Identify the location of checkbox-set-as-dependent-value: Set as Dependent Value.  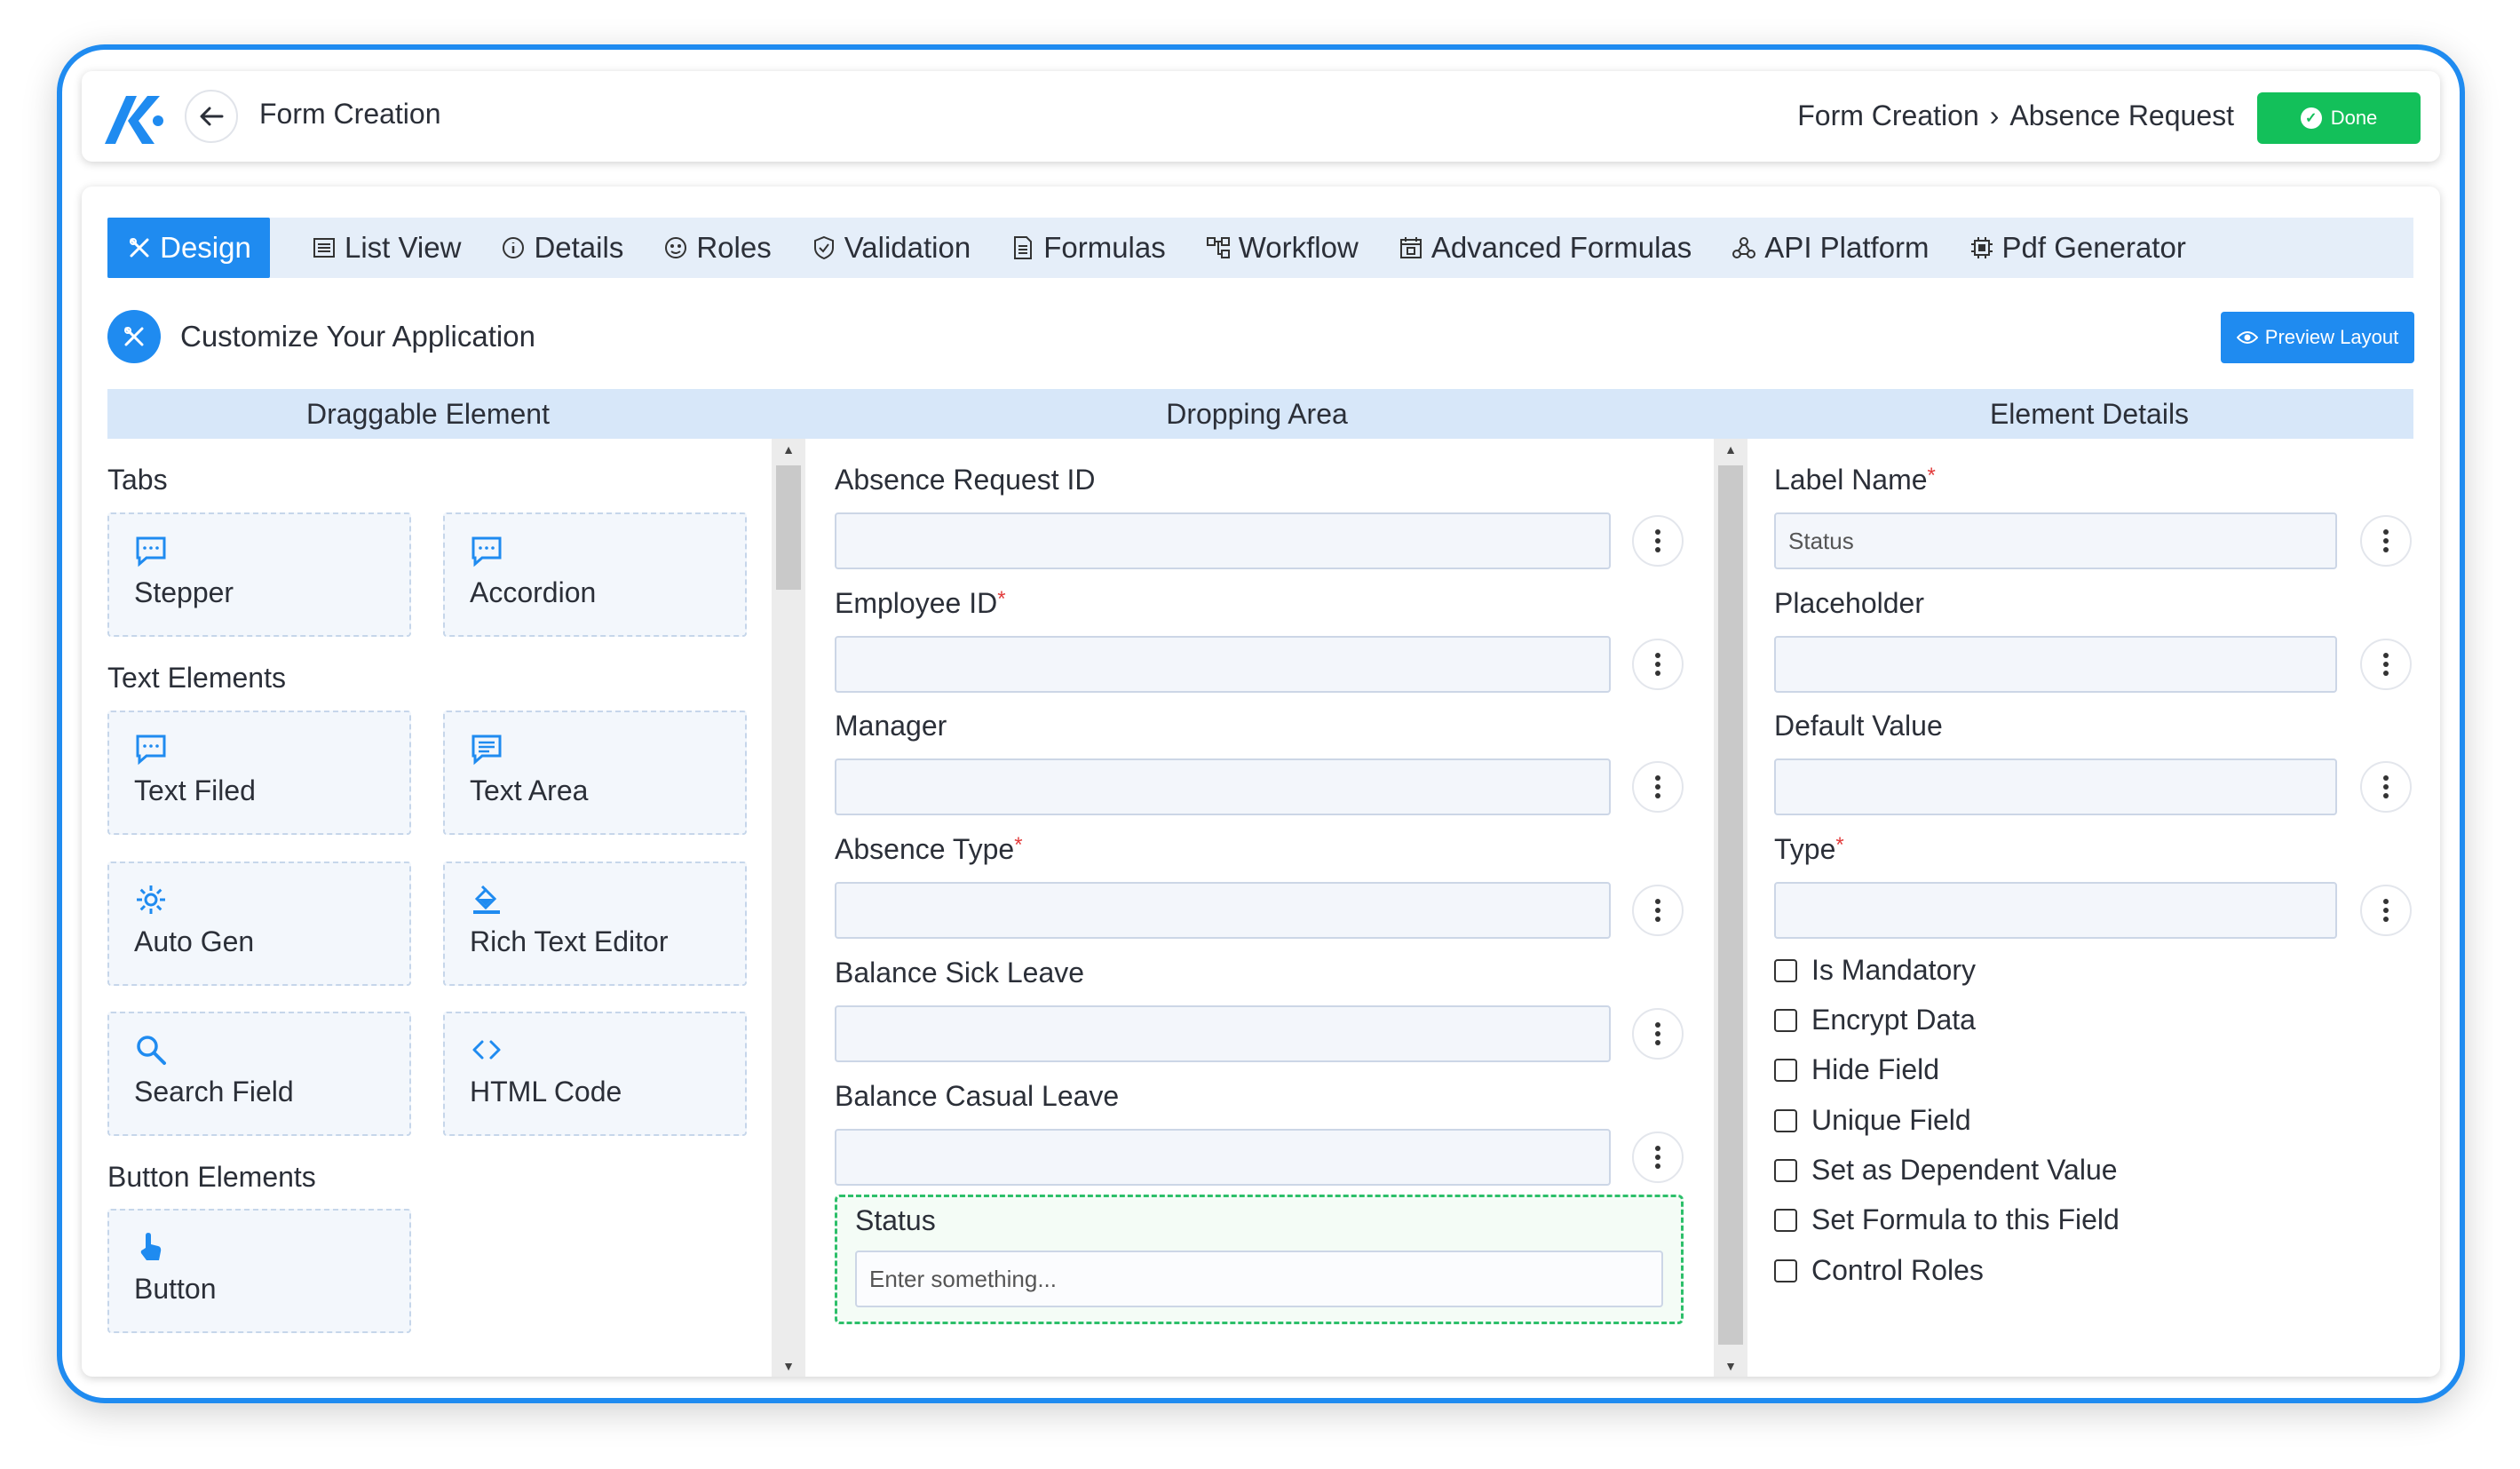
(1946, 1170).